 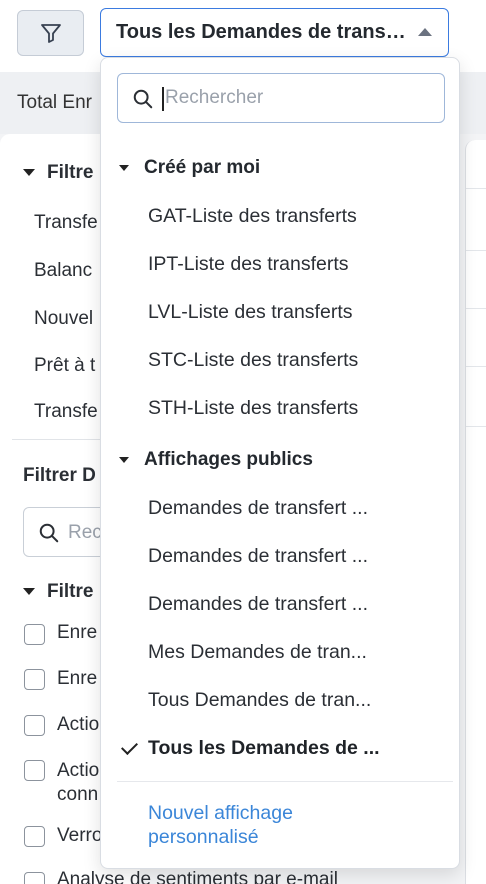 I want to click on field-filters-header: Filtre, so click(x=58, y=592).